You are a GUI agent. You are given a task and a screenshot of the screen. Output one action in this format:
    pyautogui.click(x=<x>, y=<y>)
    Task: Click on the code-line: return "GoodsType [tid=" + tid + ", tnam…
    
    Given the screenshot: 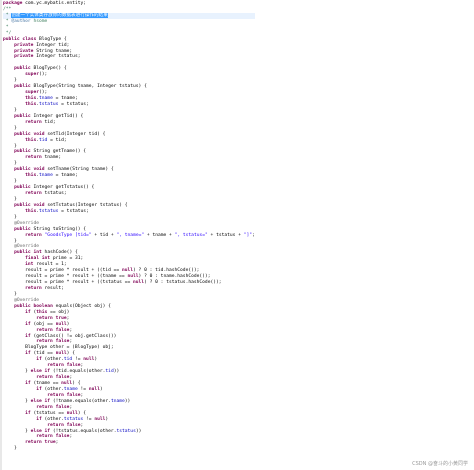 What is the action you would take?
    pyautogui.click(x=129, y=236)
    